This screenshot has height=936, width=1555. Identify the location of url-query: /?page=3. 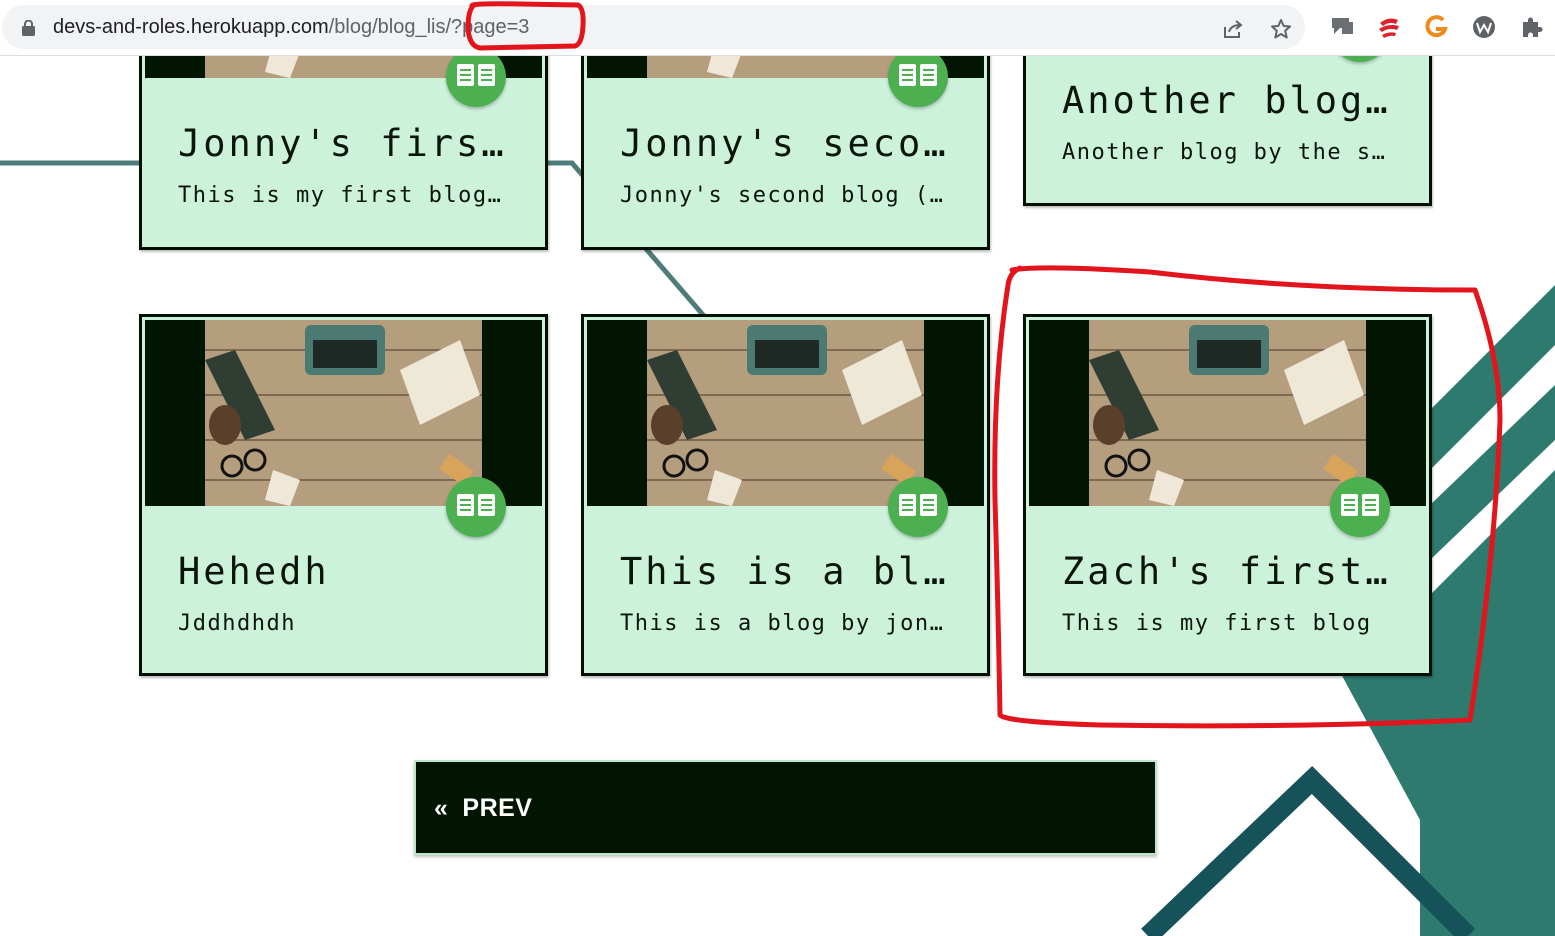
(487, 27).